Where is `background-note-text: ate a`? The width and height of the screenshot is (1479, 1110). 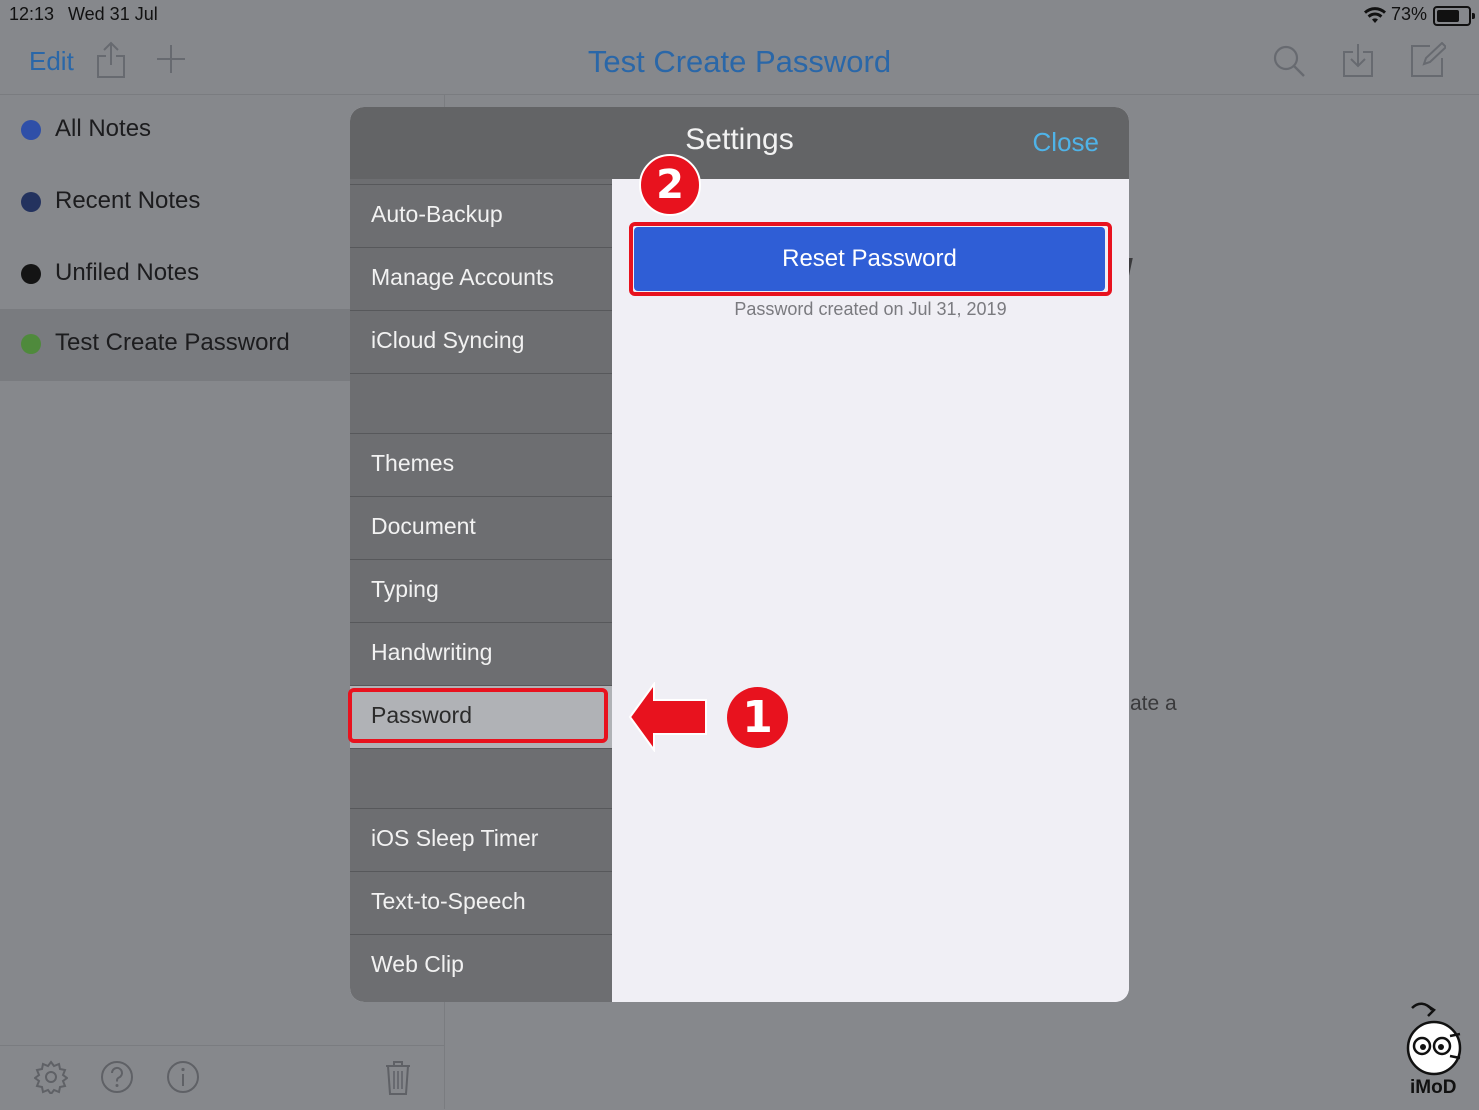 background-note-text: ate a is located at coordinates (1153, 703).